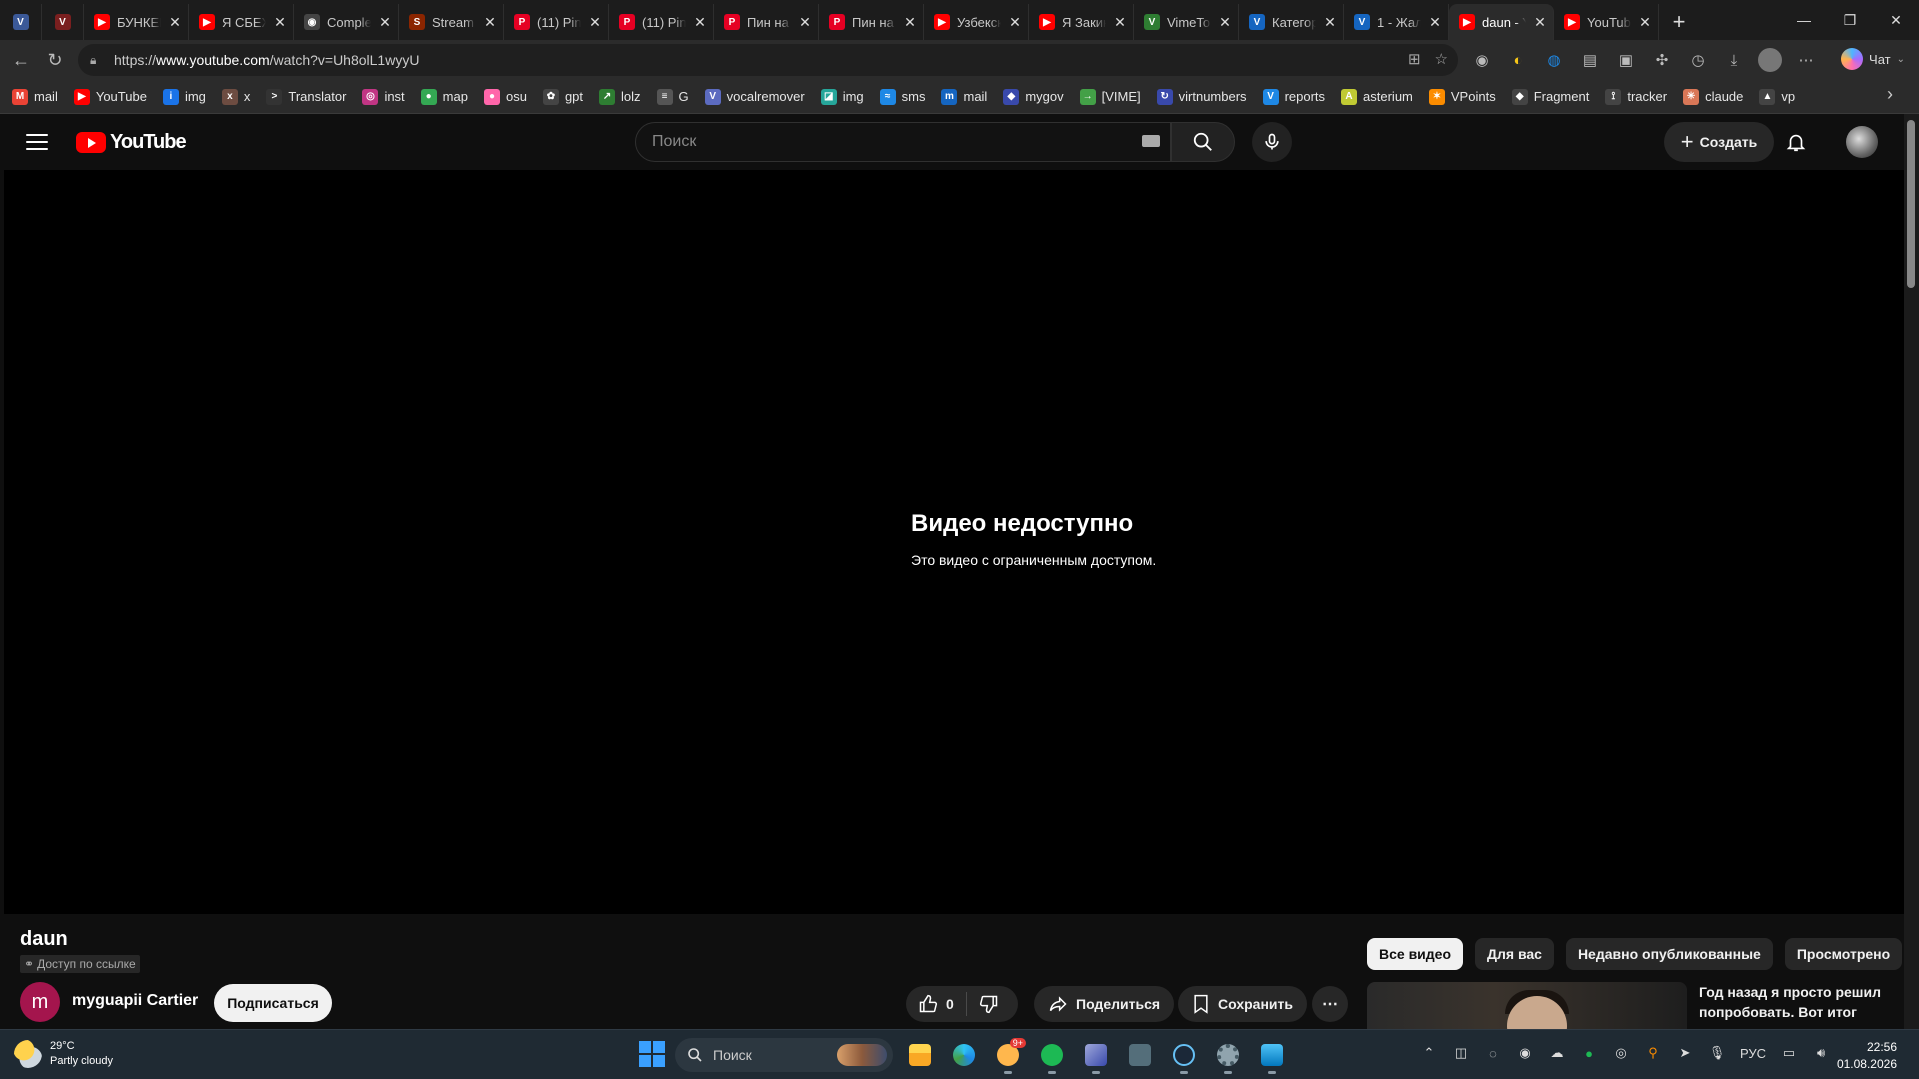 The width and height of the screenshot is (1919, 1079). What do you see at coordinates (1641, 96) in the screenshot?
I see `bookmark-item: ⟟ tracker` at bounding box center [1641, 96].